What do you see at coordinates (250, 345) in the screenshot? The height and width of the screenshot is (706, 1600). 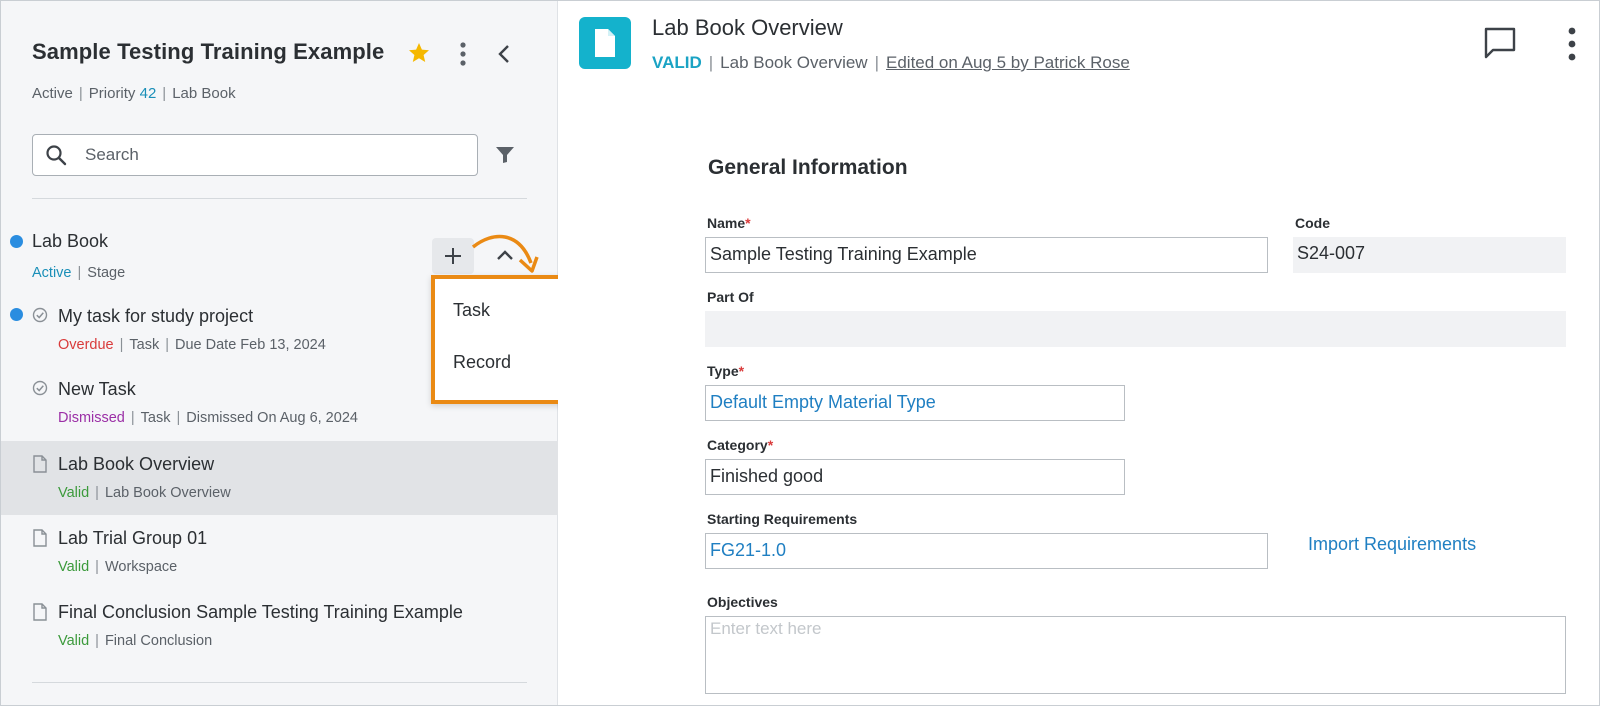 I see `item-detail: Due Date Feb 13, 2024` at bounding box center [250, 345].